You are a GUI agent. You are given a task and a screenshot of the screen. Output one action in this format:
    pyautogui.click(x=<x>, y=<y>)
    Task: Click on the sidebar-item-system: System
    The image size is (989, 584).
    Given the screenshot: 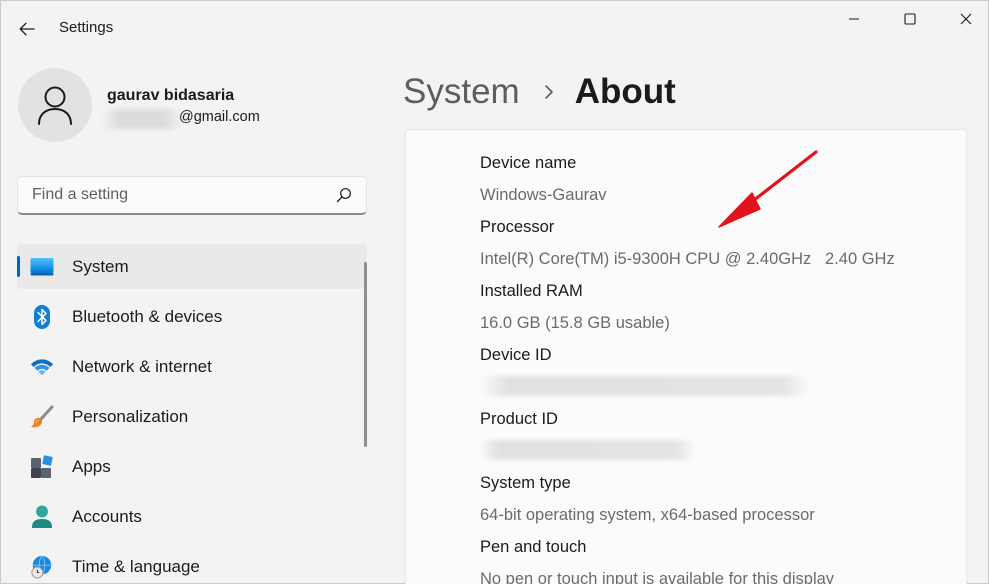 What is the action you would take?
    pyautogui.click(x=192, y=266)
    